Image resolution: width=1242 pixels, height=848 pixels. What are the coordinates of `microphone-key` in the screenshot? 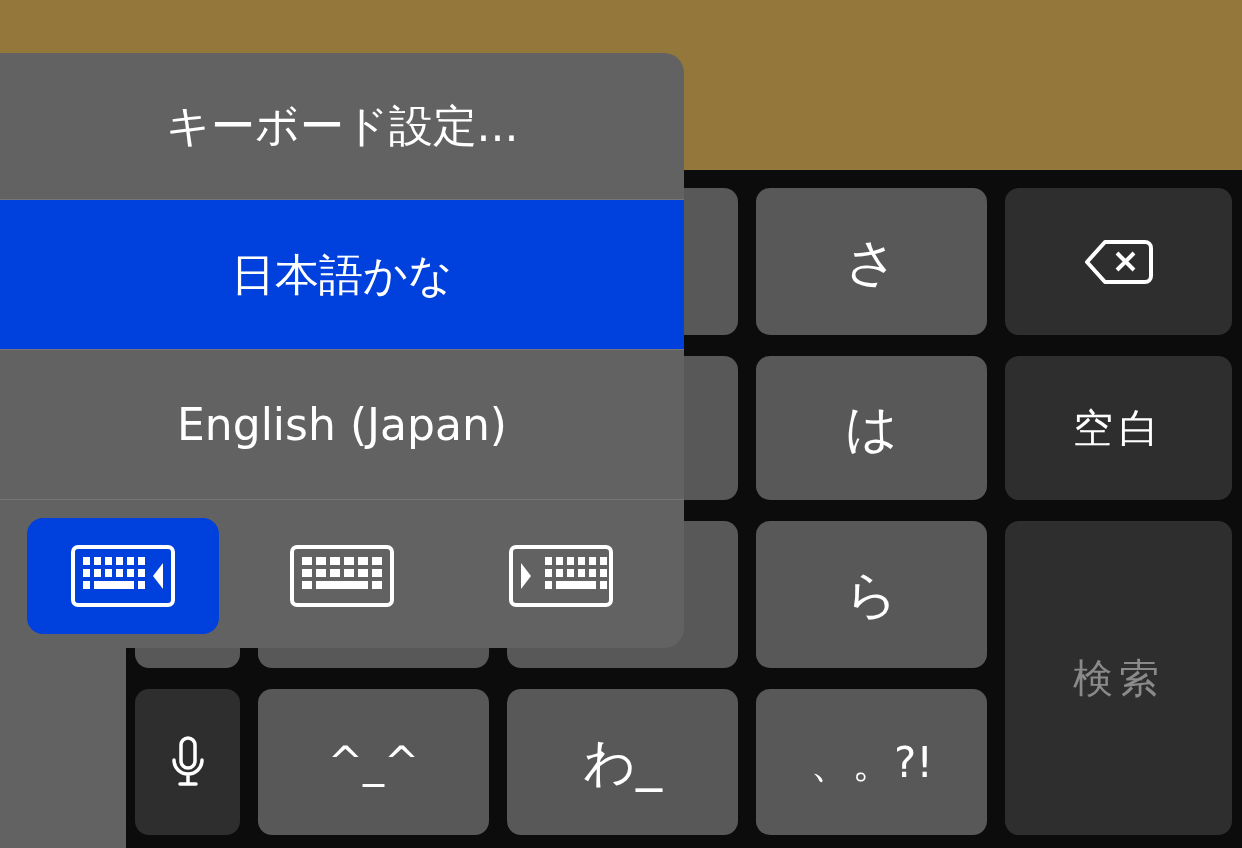 It's located at (187, 762).